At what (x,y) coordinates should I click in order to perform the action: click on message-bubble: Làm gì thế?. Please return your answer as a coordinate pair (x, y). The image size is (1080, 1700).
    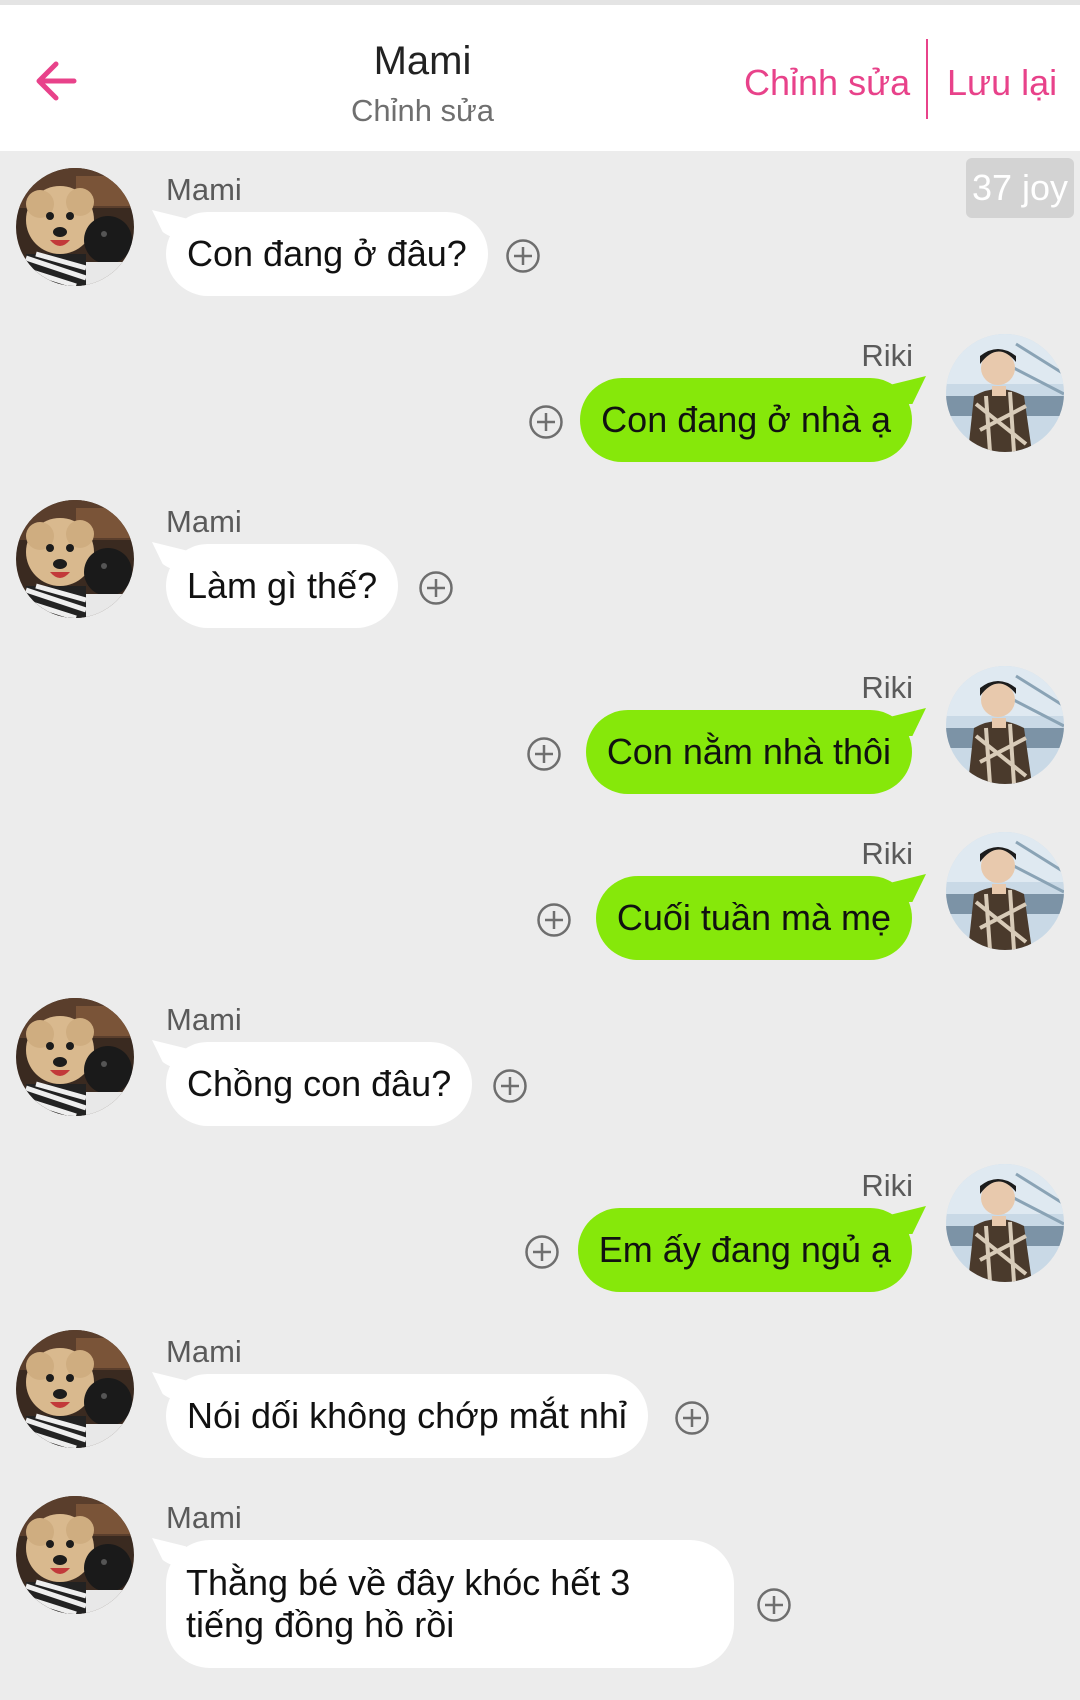
    Looking at the image, I should click on (282, 586).